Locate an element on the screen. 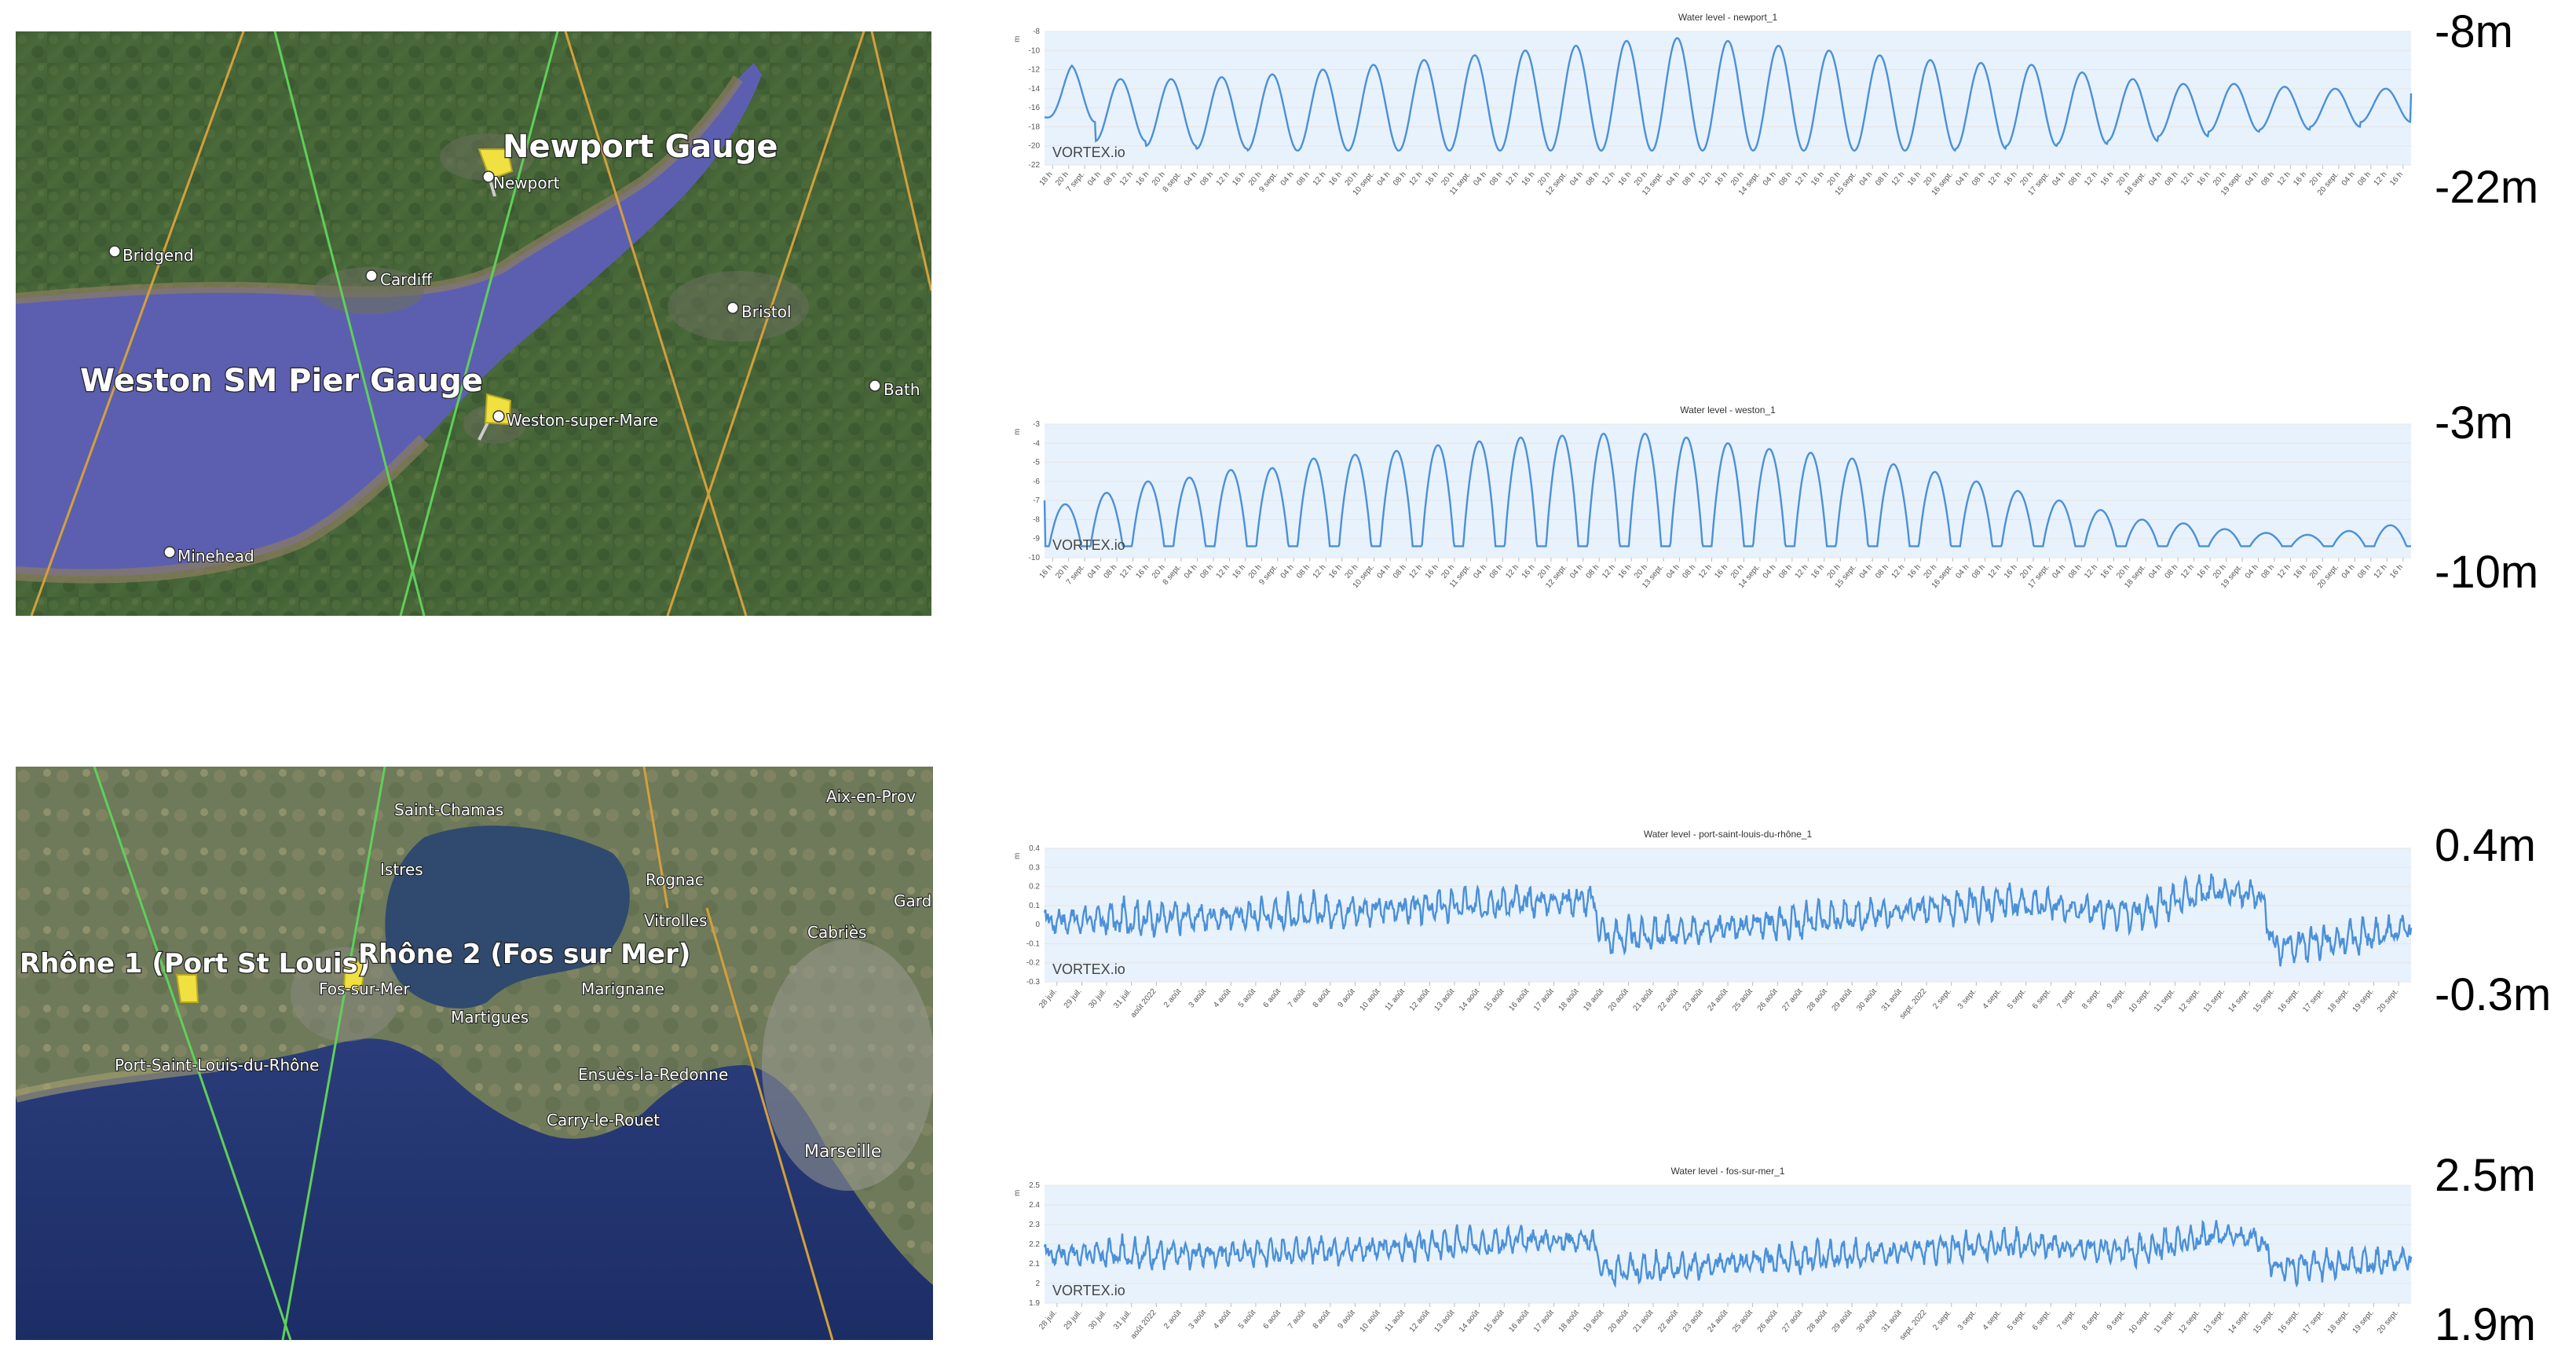  chart-xtick-label: 13 sept. is located at coordinates (2215, 1322).